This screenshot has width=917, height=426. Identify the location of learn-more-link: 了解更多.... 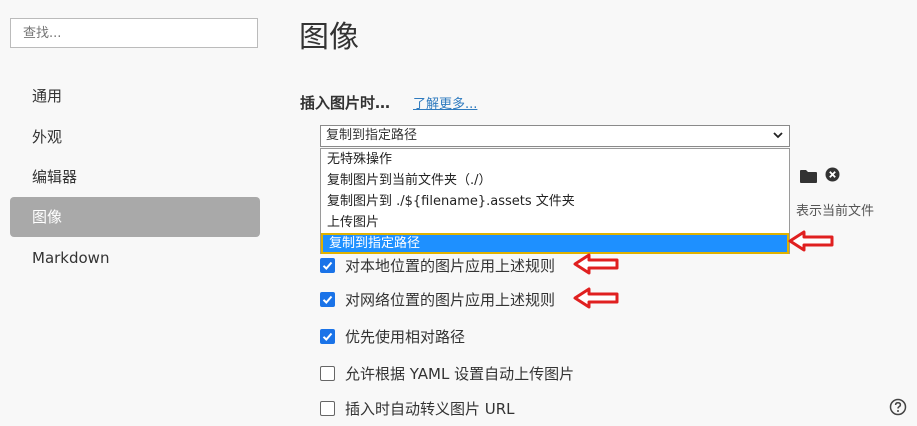
(445, 102).